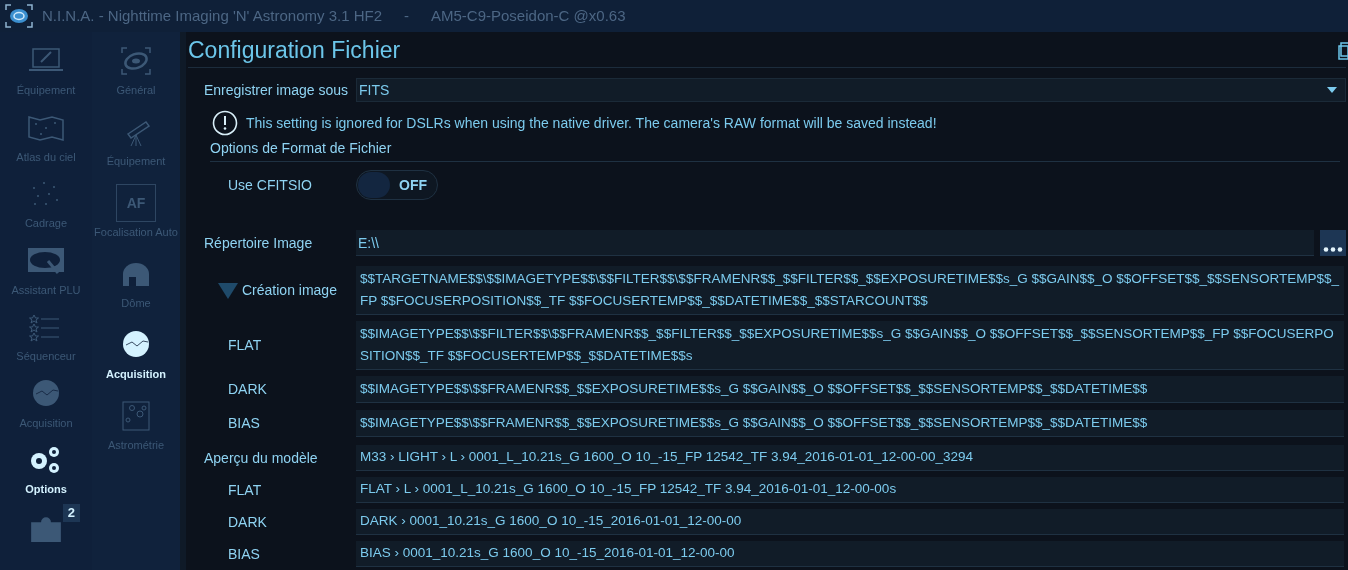 This screenshot has height=570, width=1348. What do you see at coordinates (136, 428) in the screenshot?
I see `nav-item: Astrométrie` at bounding box center [136, 428].